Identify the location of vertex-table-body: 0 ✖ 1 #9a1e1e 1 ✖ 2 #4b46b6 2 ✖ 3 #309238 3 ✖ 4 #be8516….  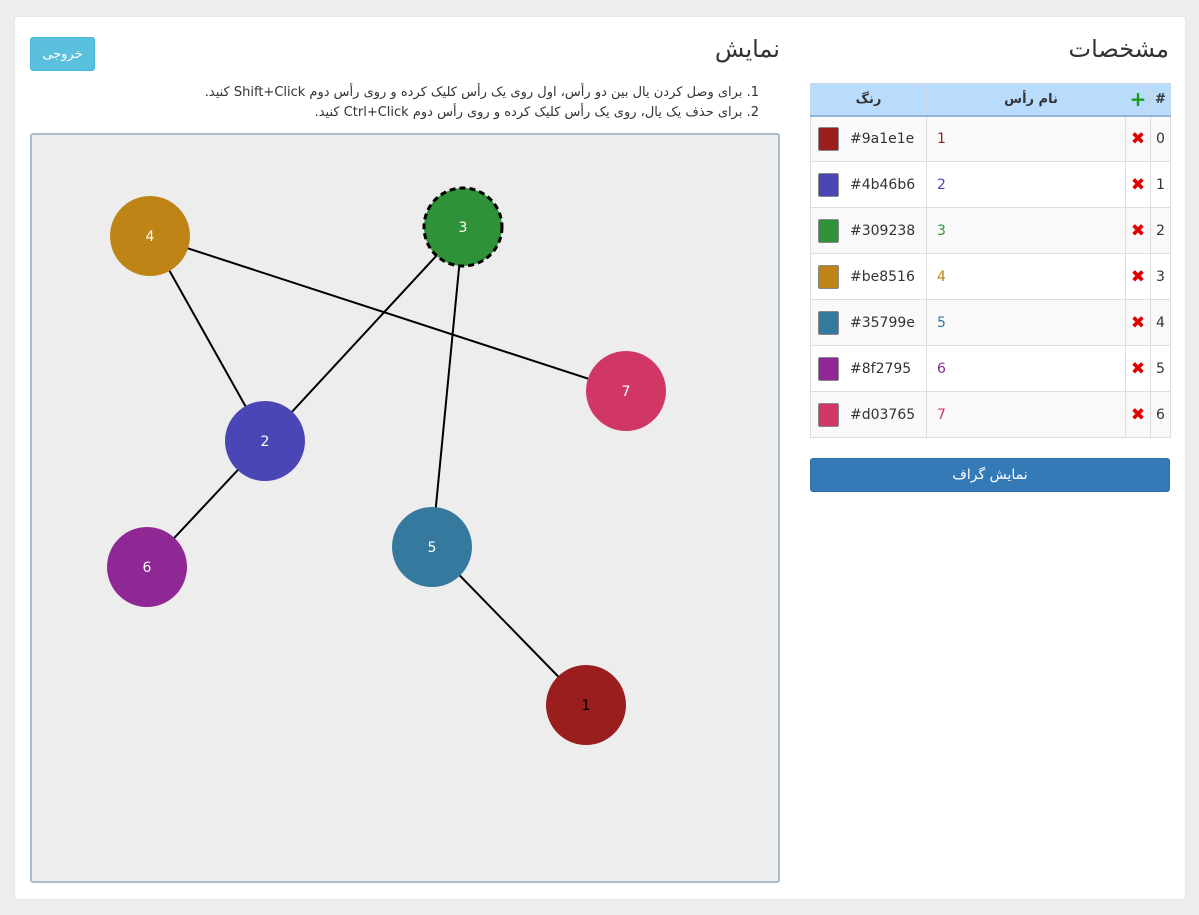
(990, 276).